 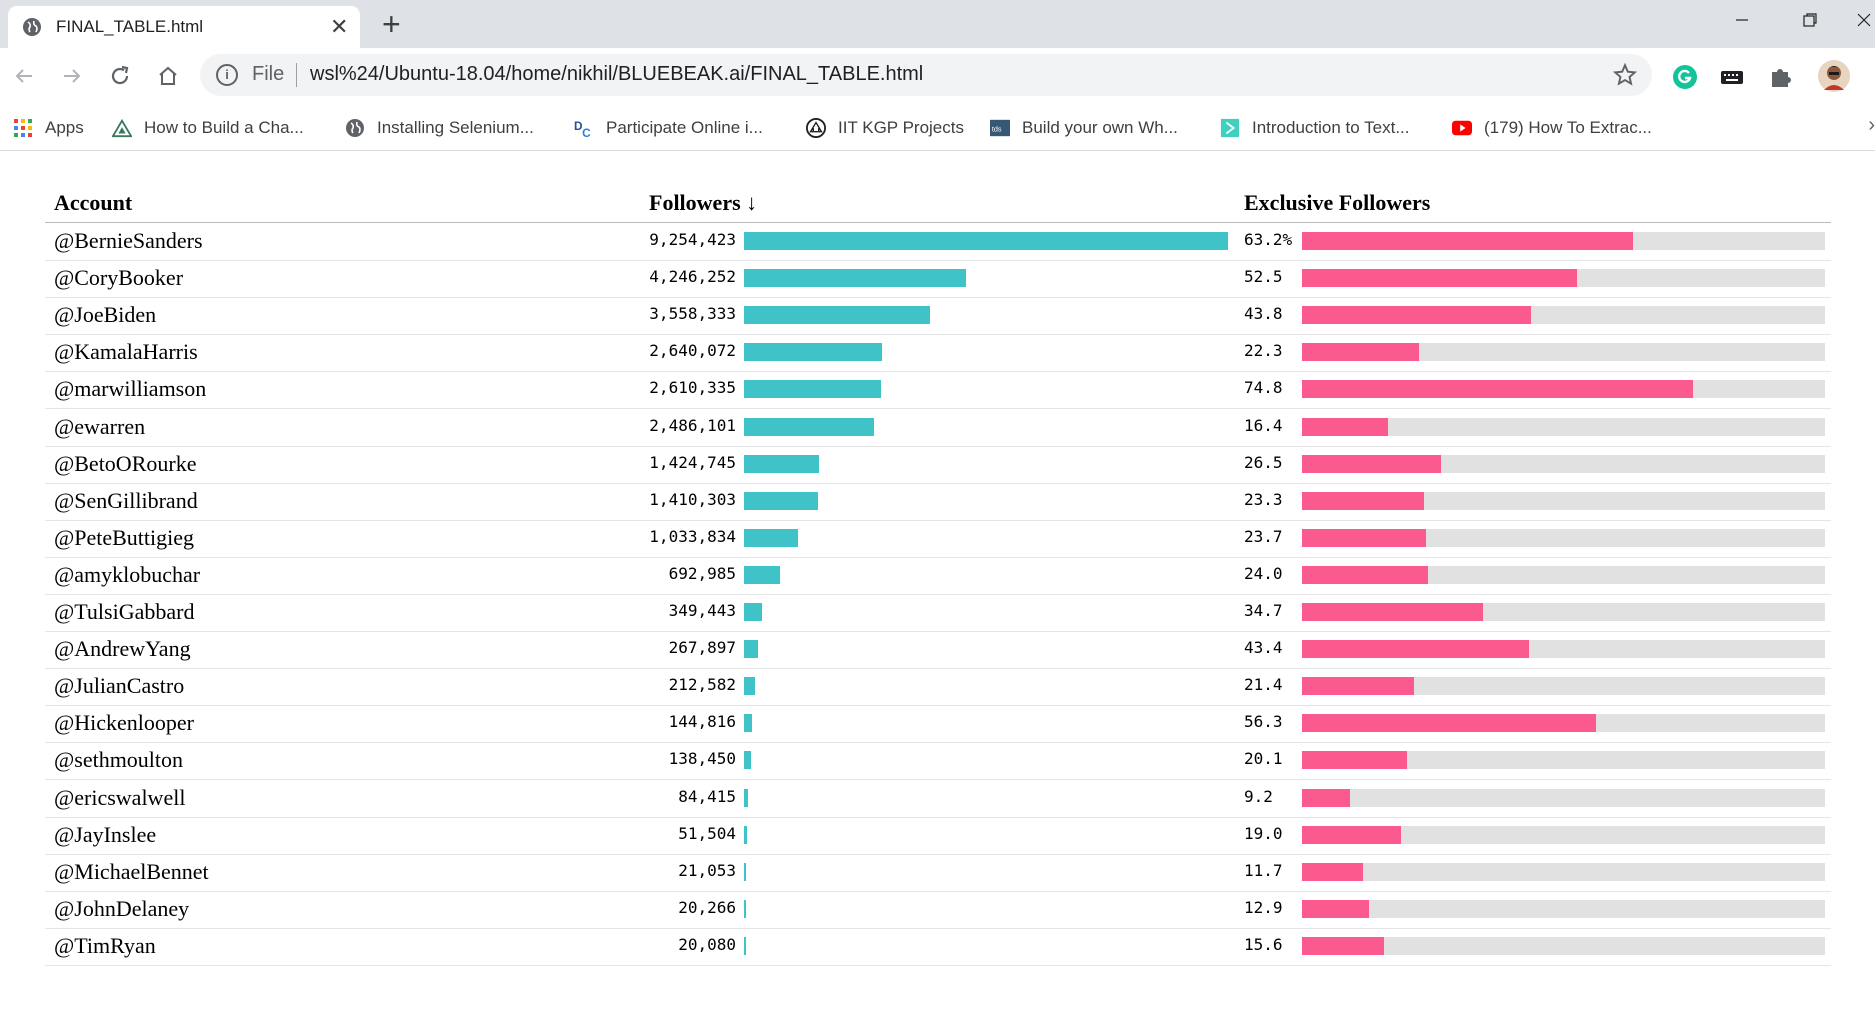 I want to click on table-row: @MichaelBennet 21,053 11.7, so click(x=938, y=873).